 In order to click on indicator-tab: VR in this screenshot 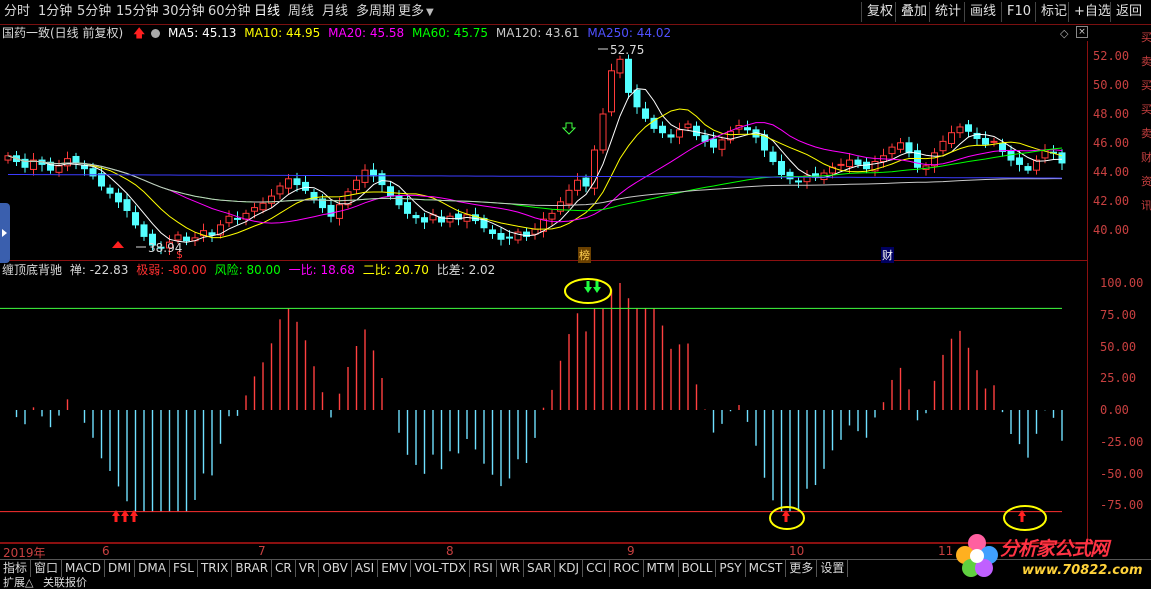, I will do `click(308, 568)`.